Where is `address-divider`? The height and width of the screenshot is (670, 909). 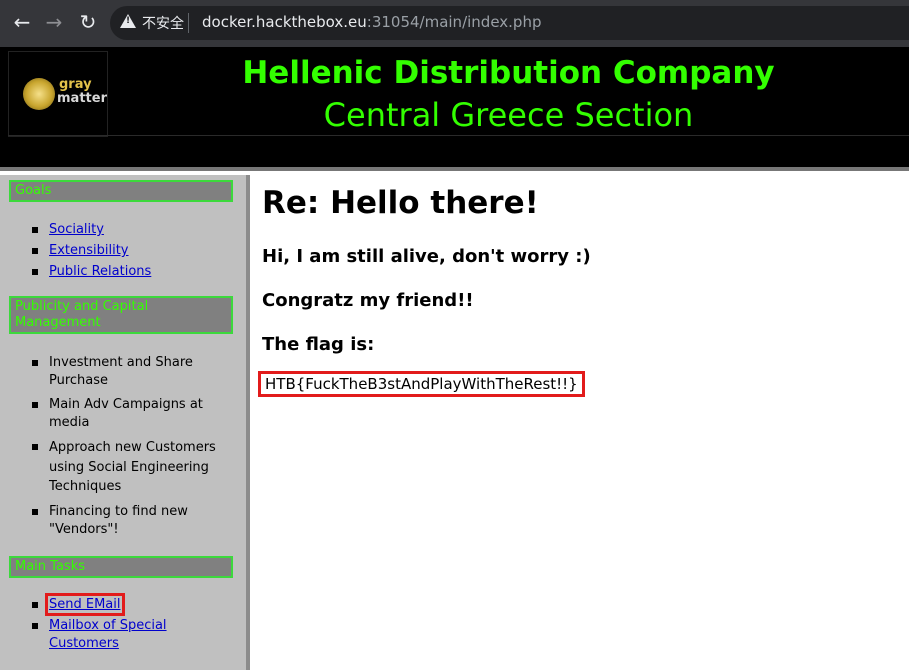
address-divider is located at coordinates (188, 23).